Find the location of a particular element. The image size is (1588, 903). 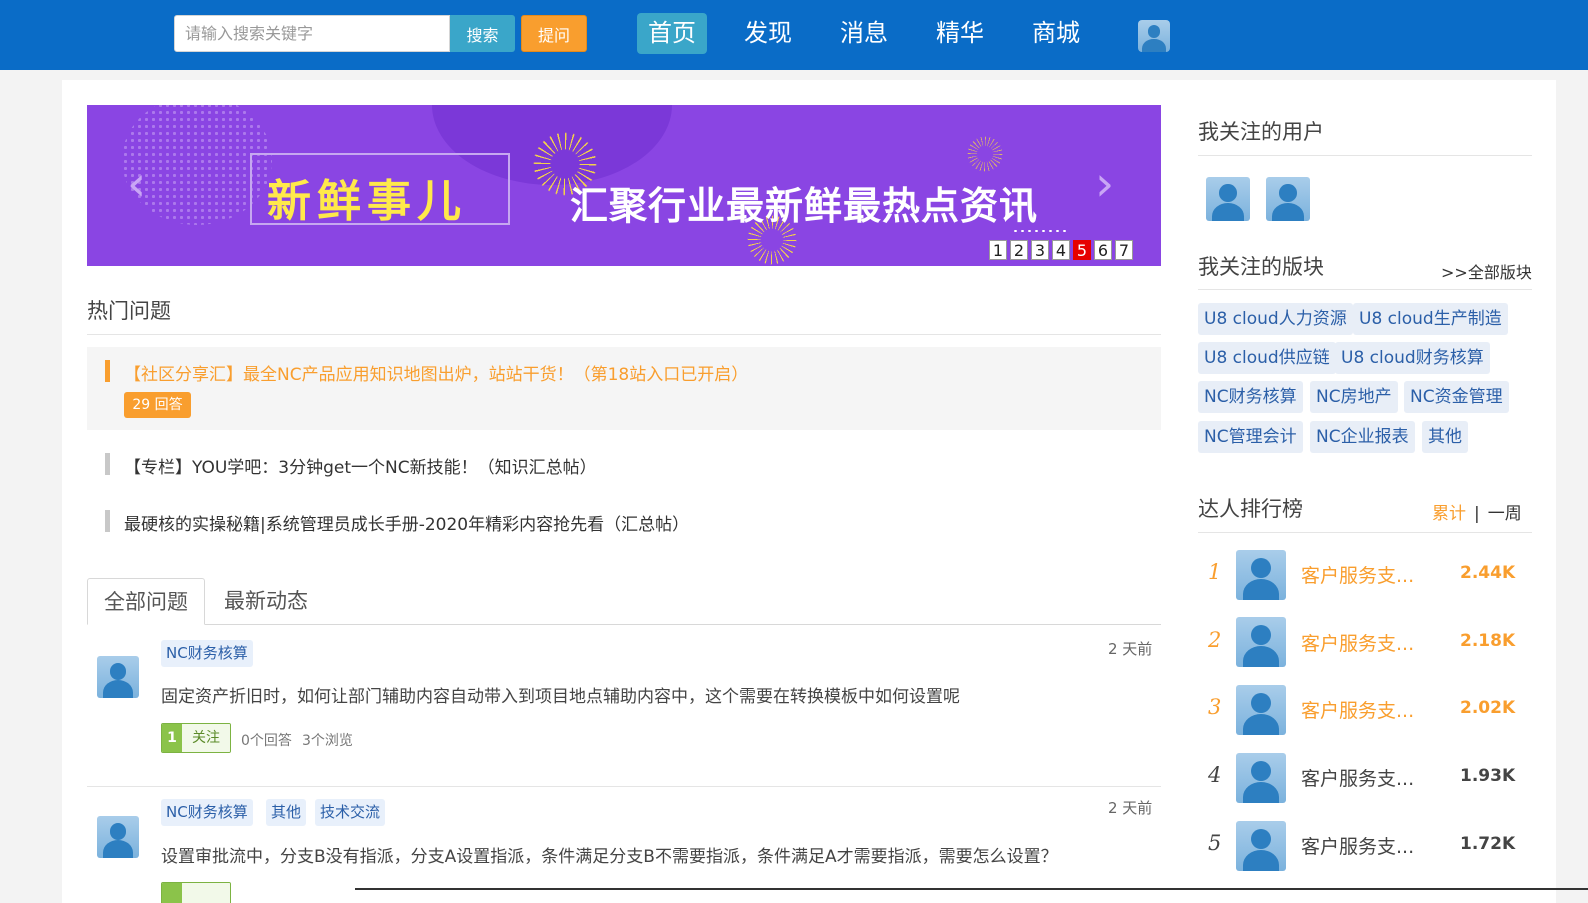

nav-discover: 发现 is located at coordinates (768, 33).